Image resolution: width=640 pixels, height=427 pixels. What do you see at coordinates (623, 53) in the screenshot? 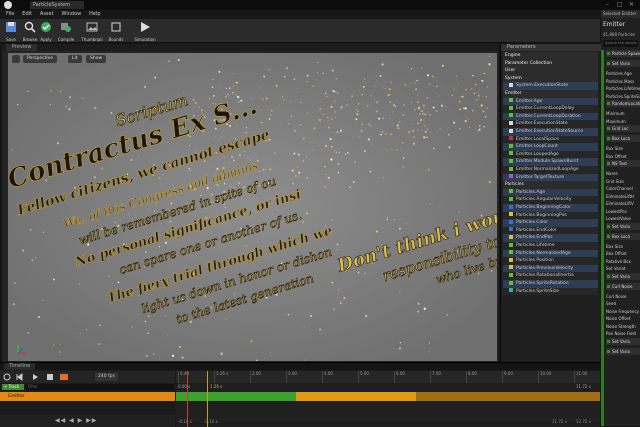
I see `module-header: Particle Spawn` at bounding box center [623, 53].